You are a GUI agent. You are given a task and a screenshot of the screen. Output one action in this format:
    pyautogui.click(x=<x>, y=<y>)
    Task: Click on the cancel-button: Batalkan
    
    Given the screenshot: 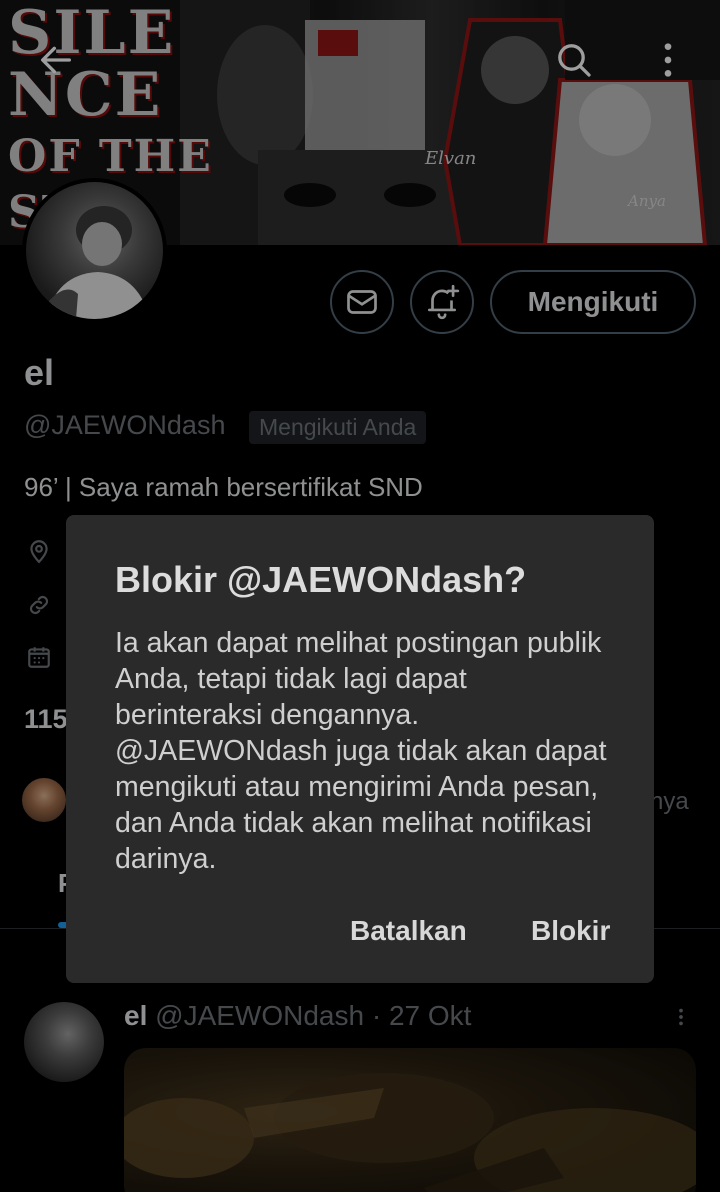 What is the action you would take?
    pyautogui.click(x=408, y=931)
    